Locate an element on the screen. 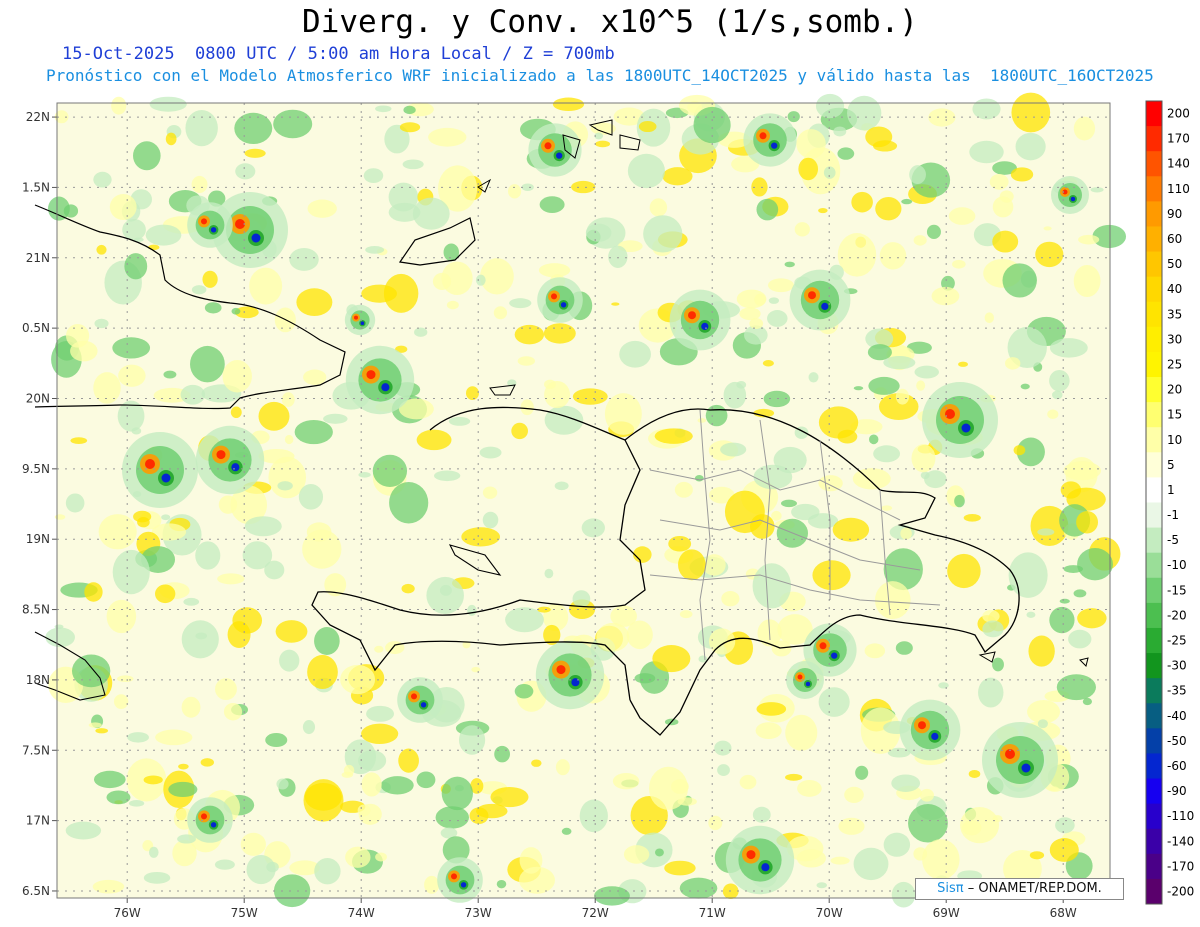  colorbar-label: 50 is located at coordinates (1174, 264).